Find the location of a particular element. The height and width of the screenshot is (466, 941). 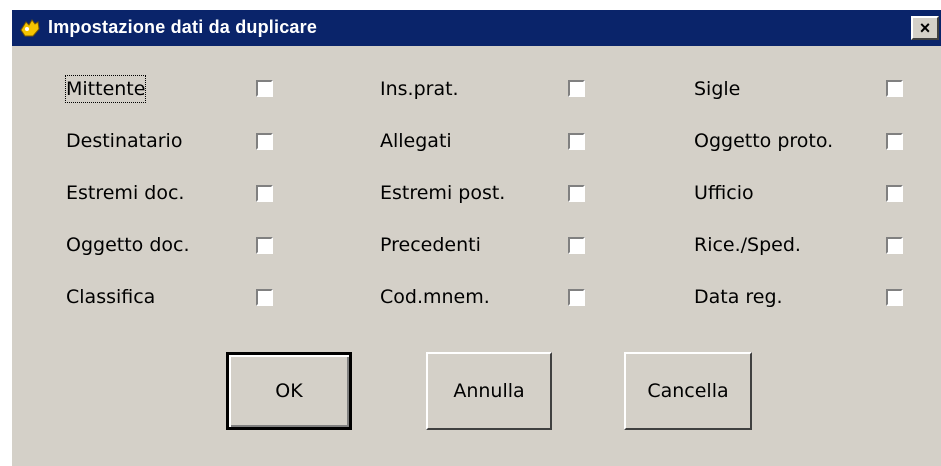

label-mittente: Mittente is located at coordinates (105, 89).